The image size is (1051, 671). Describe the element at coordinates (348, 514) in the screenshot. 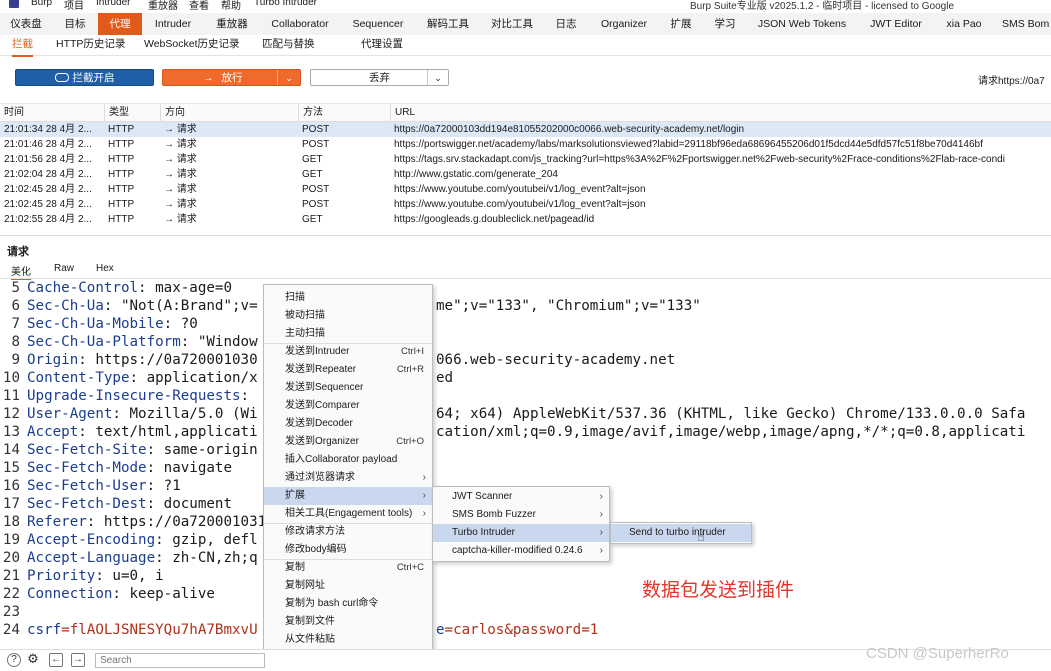

I see `context-menu-item: 相关工具(Engagement tools) ›` at that location.